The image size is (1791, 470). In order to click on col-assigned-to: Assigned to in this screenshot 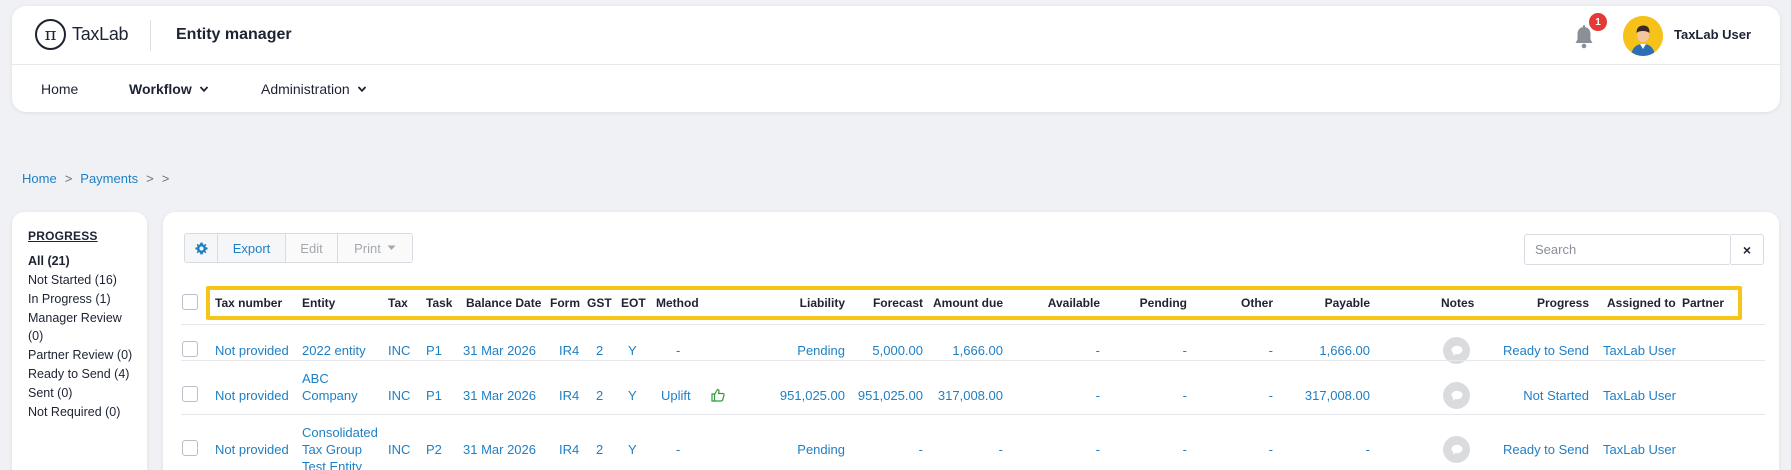, I will do `click(1641, 303)`.